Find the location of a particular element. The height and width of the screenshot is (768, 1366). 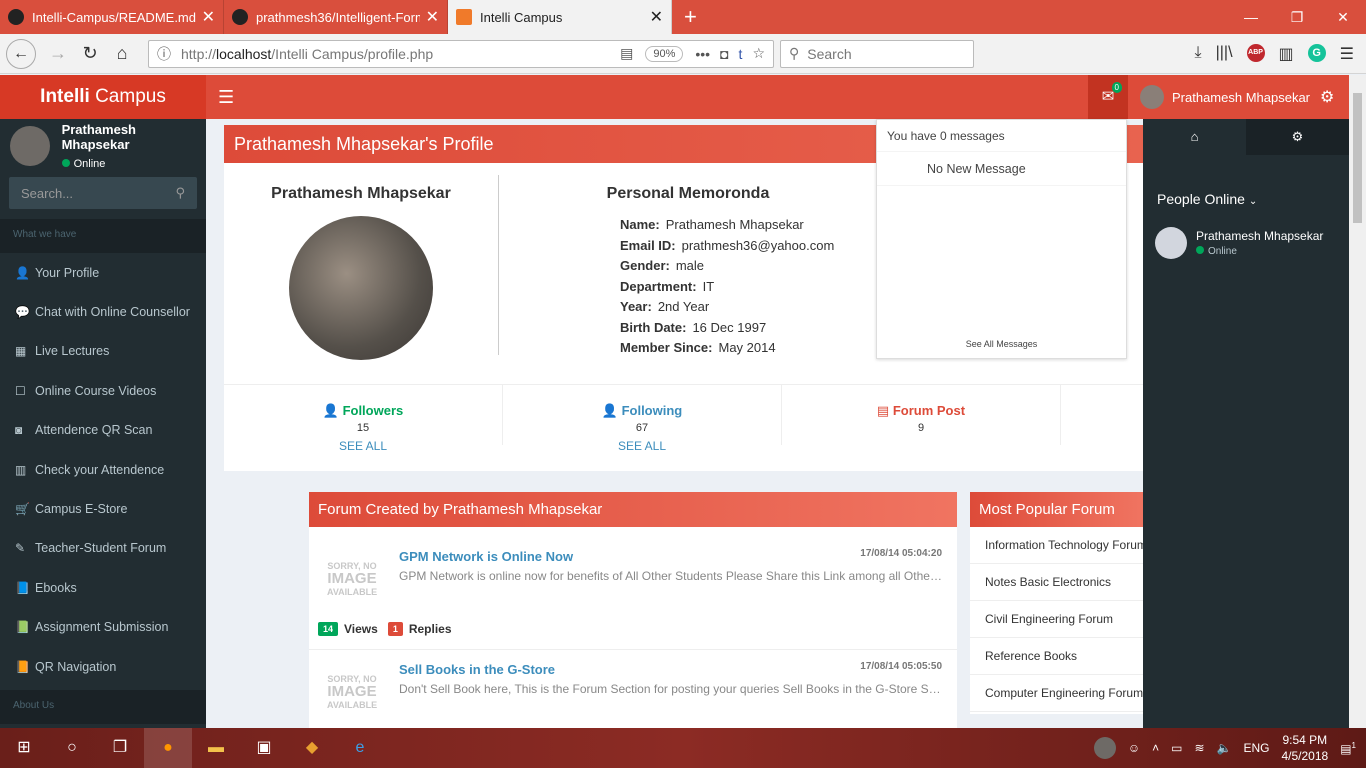

sidebar-toggle-button: ☰ is located at coordinates (226, 97).